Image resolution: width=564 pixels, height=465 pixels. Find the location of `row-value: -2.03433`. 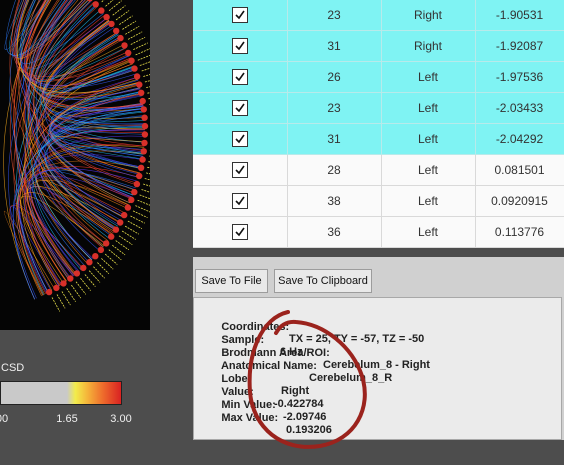

row-value: -2.03433 is located at coordinates (519, 108).